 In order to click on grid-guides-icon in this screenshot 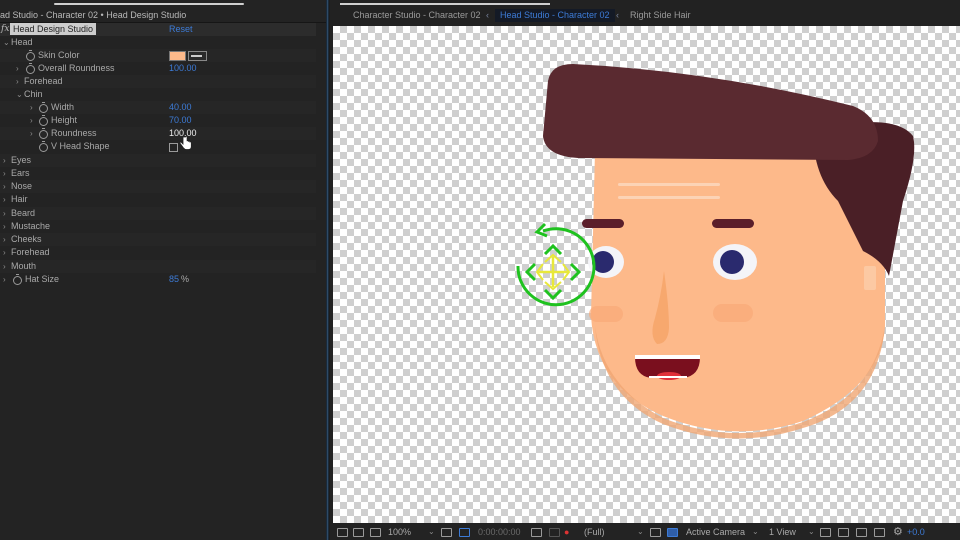, I will do `click(672, 532)`.